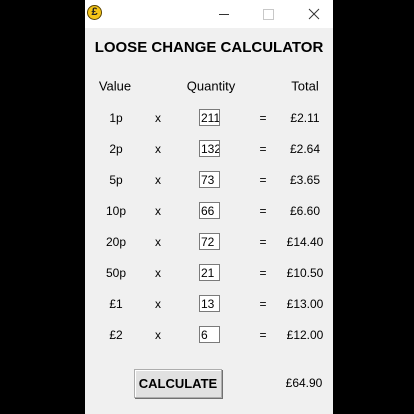 The width and height of the screenshot is (414, 414). I want to click on row-total: £10.50, so click(305, 273).